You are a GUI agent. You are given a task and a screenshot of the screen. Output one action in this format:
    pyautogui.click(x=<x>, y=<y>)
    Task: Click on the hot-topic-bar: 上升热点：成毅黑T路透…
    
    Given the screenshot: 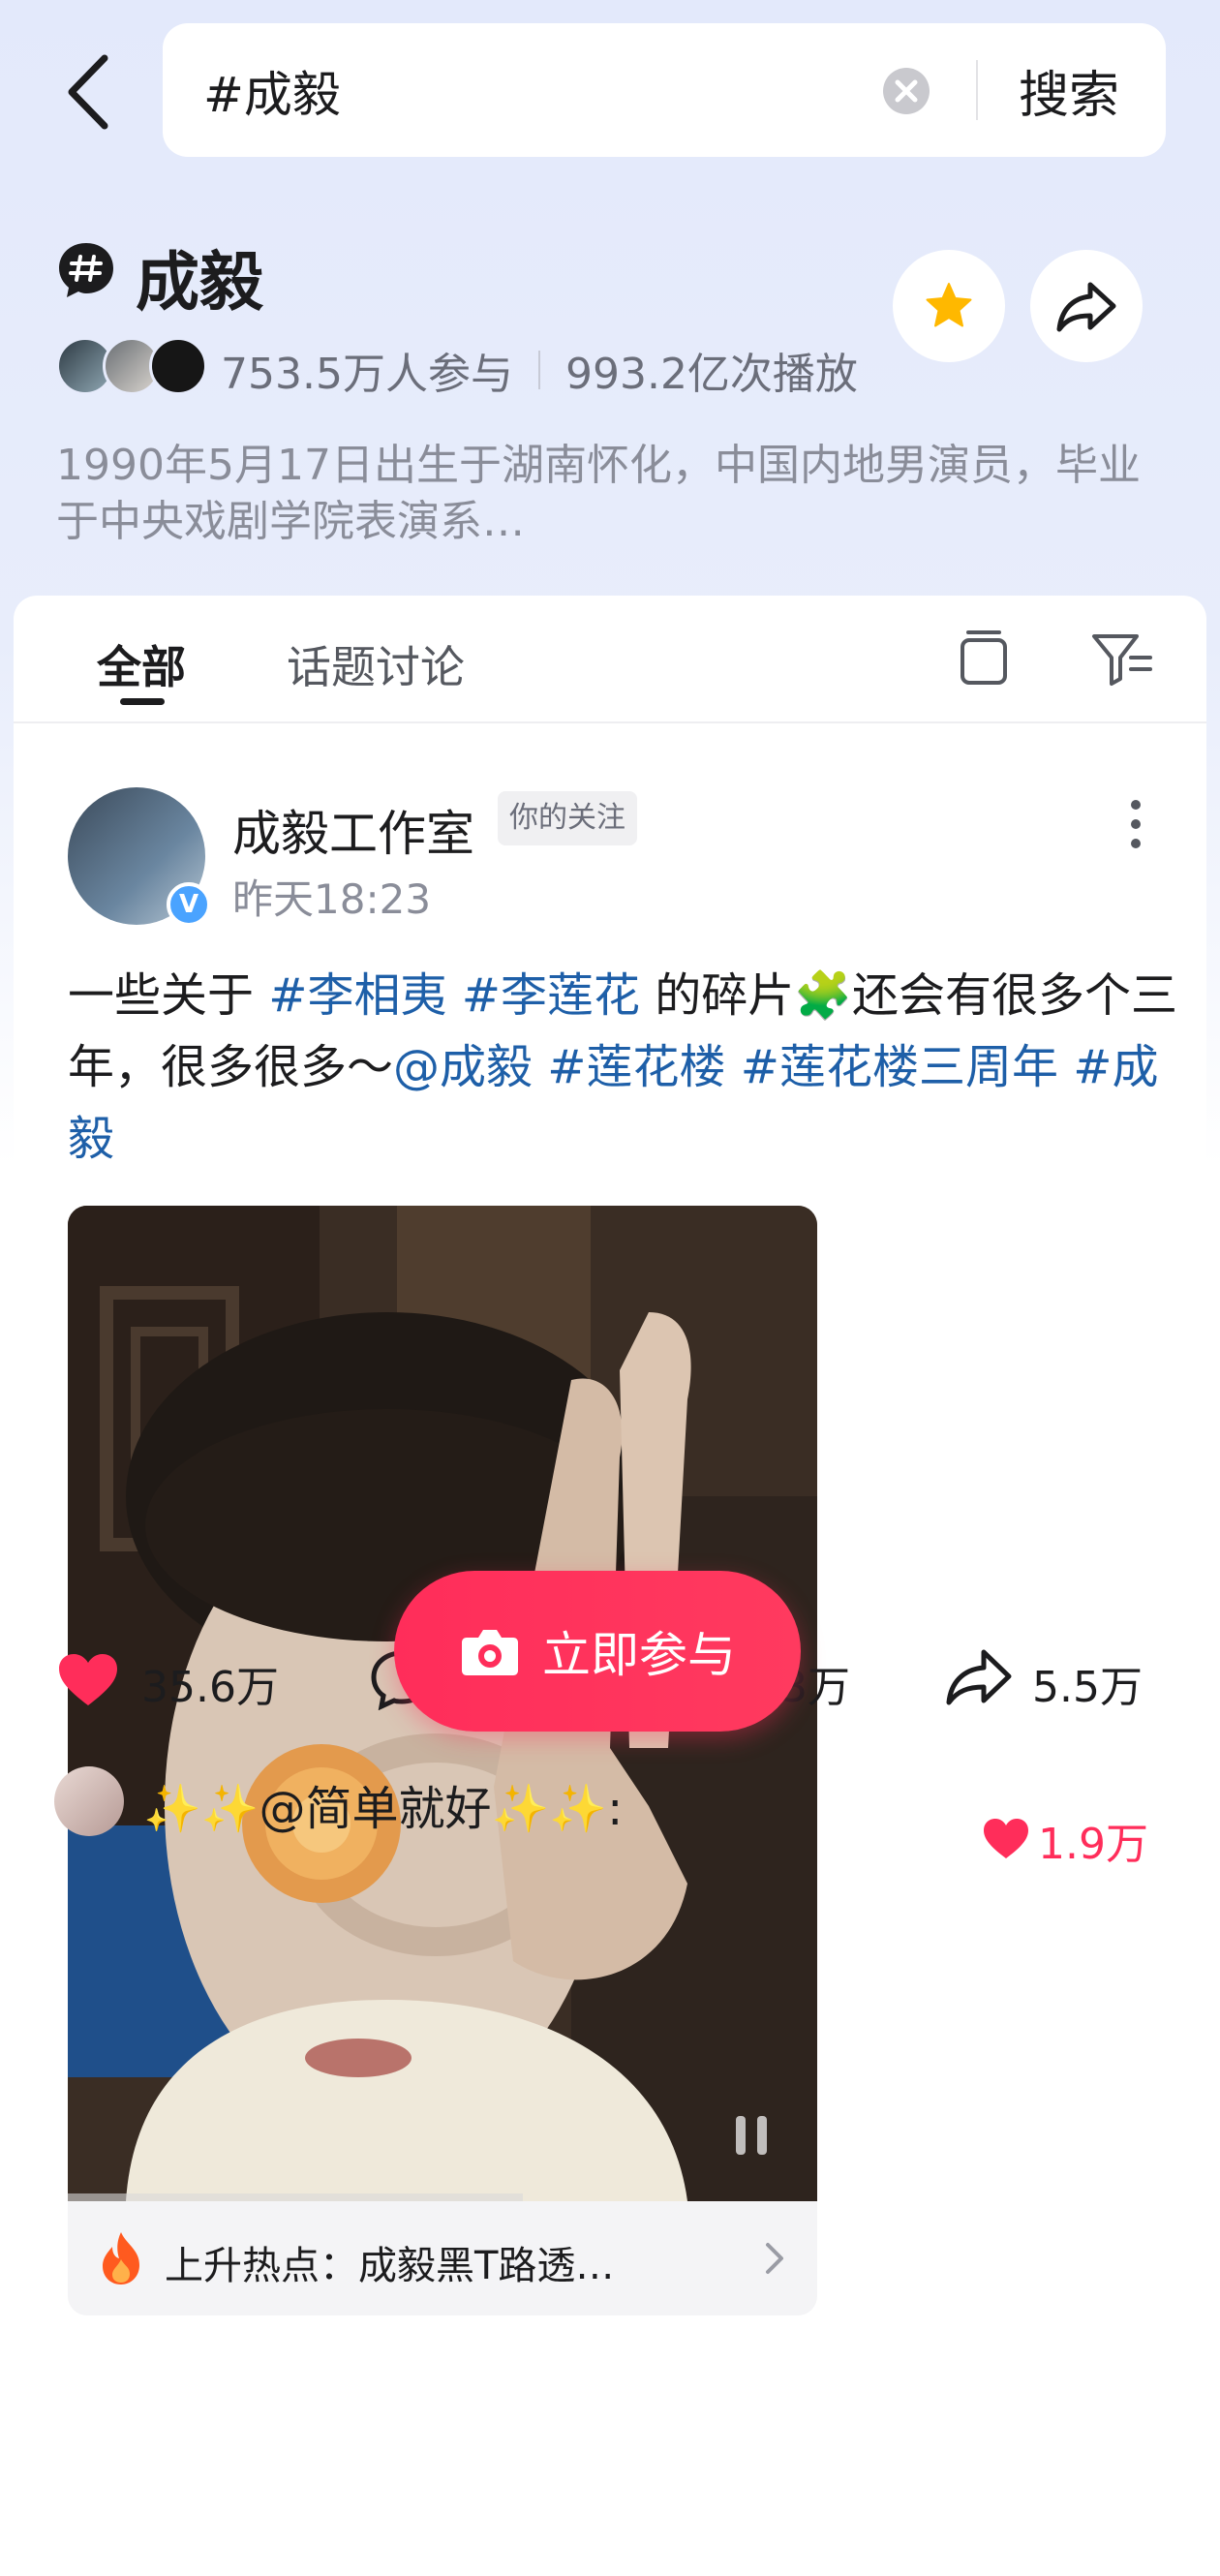 What is the action you would take?
    pyautogui.click(x=442, y=2258)
    